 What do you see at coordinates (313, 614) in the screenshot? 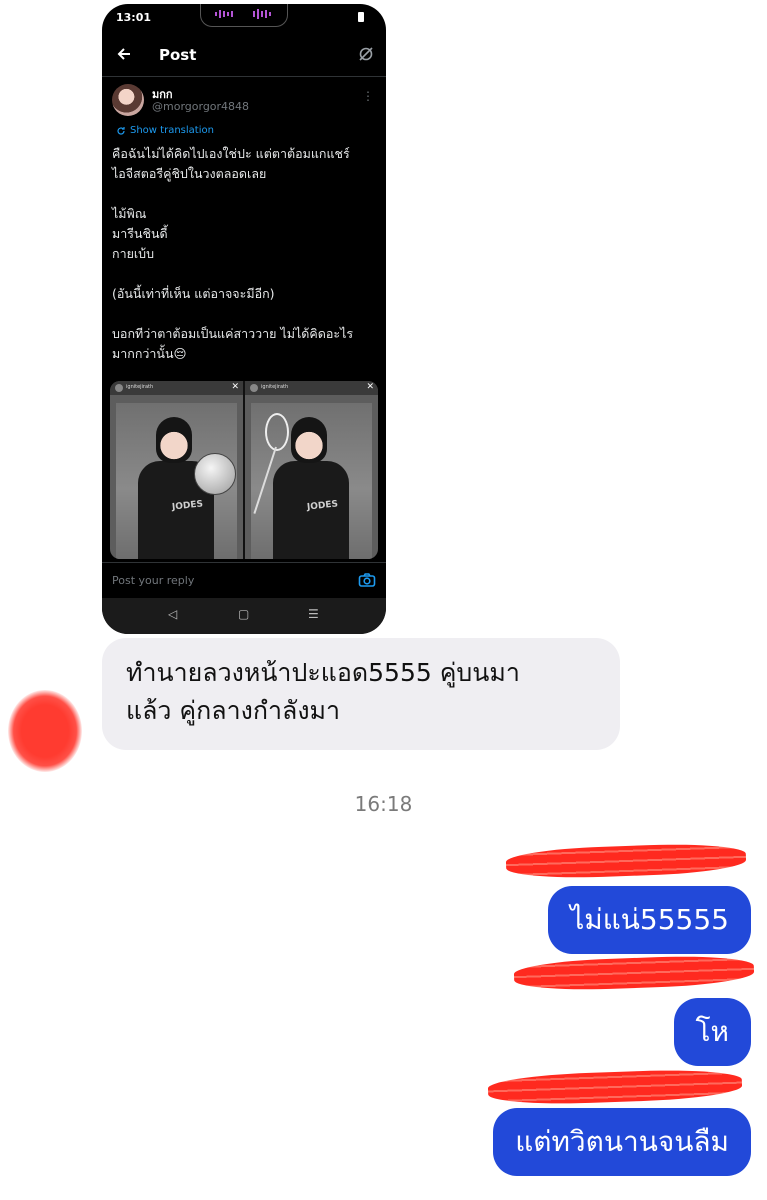
I see `nav-recents-icon: ☰` at bounding box center [313, 614].